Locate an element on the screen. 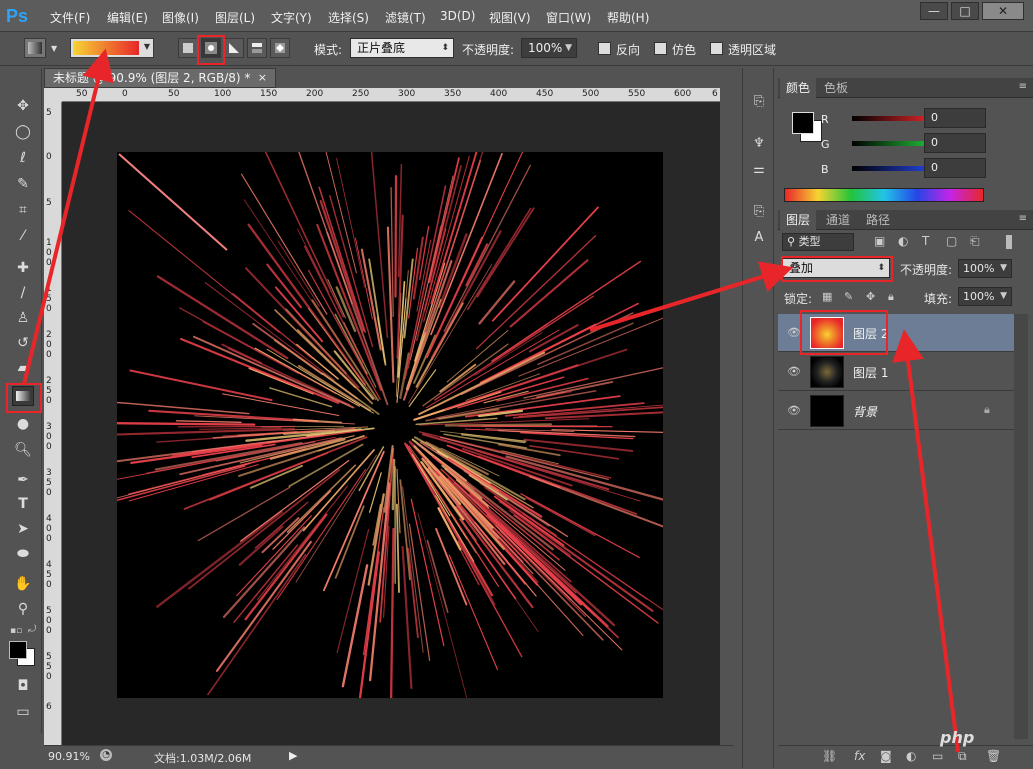 This screenshot has height=769, width=1033. arrow-to-blend-mode is located at coordinates (691, 296).